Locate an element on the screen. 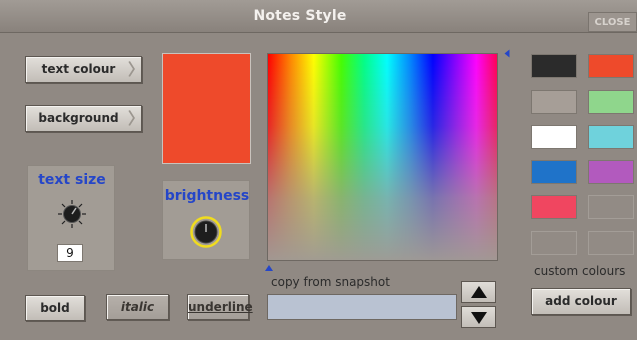 Image resolution: width=637 pixels, height=340 pixels. background-label: background is located at coordinates (78, 118).